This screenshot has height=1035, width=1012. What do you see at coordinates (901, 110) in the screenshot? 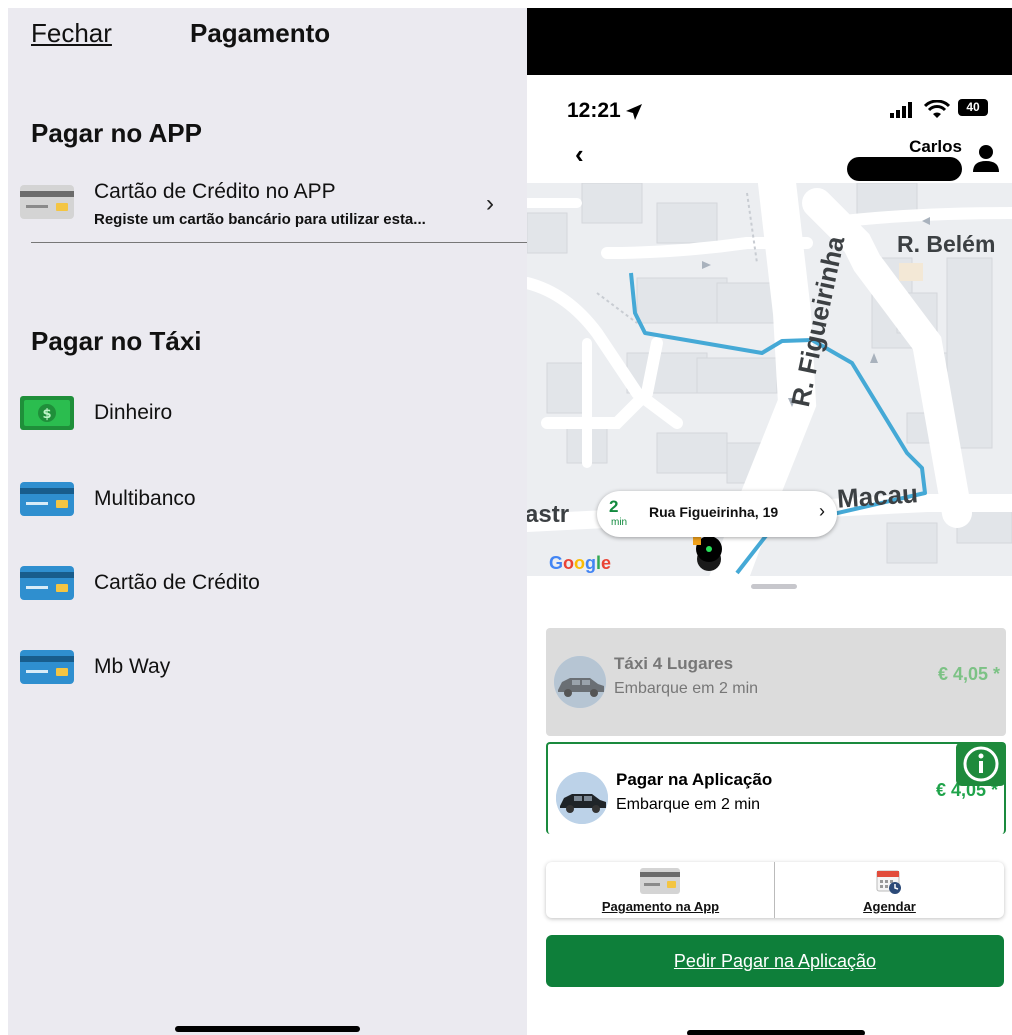
I see `signal-icon` at bounding box center [901, 110].